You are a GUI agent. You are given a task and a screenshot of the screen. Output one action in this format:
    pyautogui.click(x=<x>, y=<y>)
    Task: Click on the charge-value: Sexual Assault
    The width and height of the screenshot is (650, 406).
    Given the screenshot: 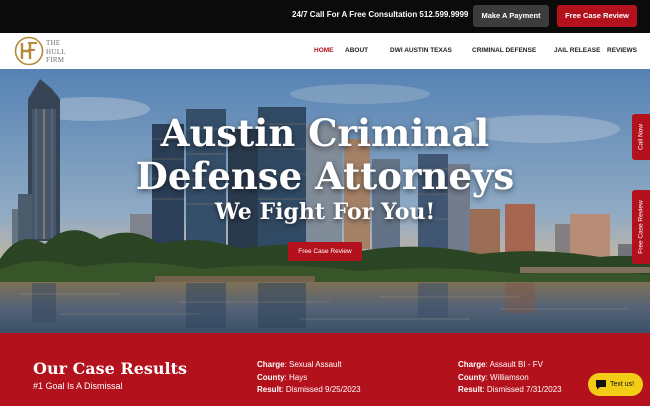 What is the action you would take?
    pyautogui.click(x=315, y=364)
    